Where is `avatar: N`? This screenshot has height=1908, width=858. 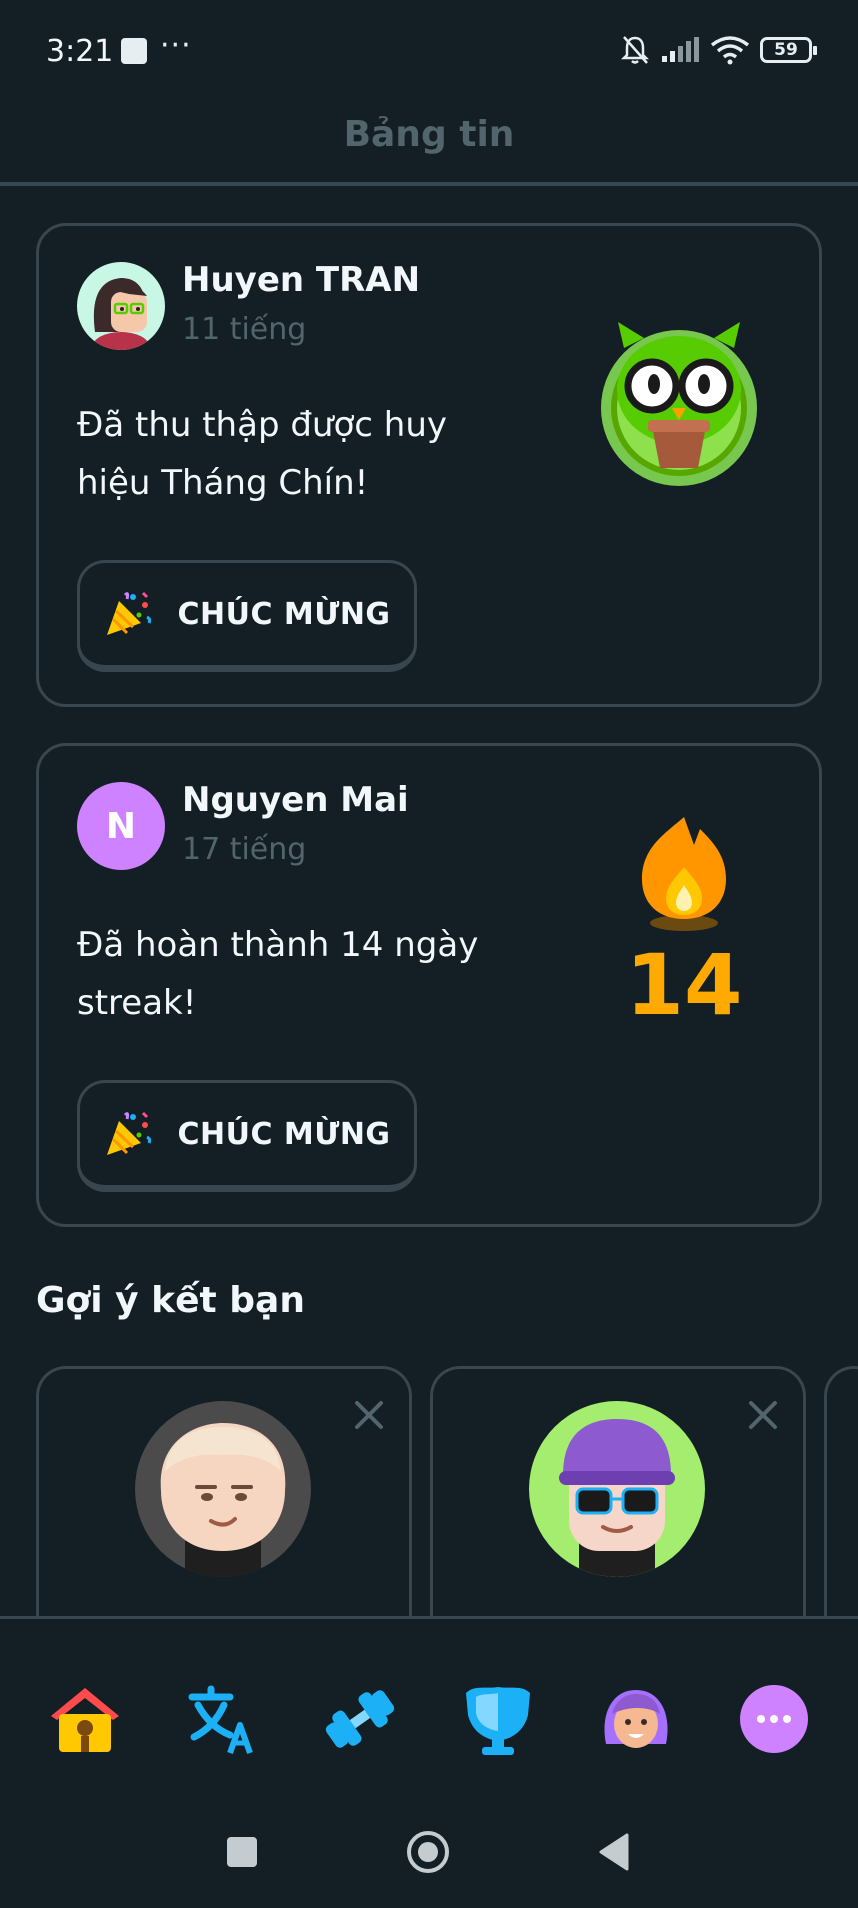
avatar: N is located at coordinates (121, 826).